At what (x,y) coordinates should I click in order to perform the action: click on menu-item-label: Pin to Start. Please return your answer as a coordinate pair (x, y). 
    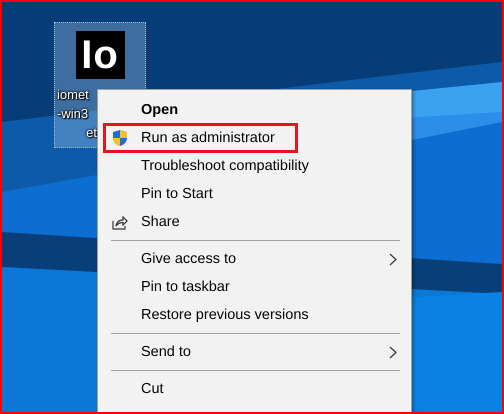
    Looking at the image, I should click on (177, 194).